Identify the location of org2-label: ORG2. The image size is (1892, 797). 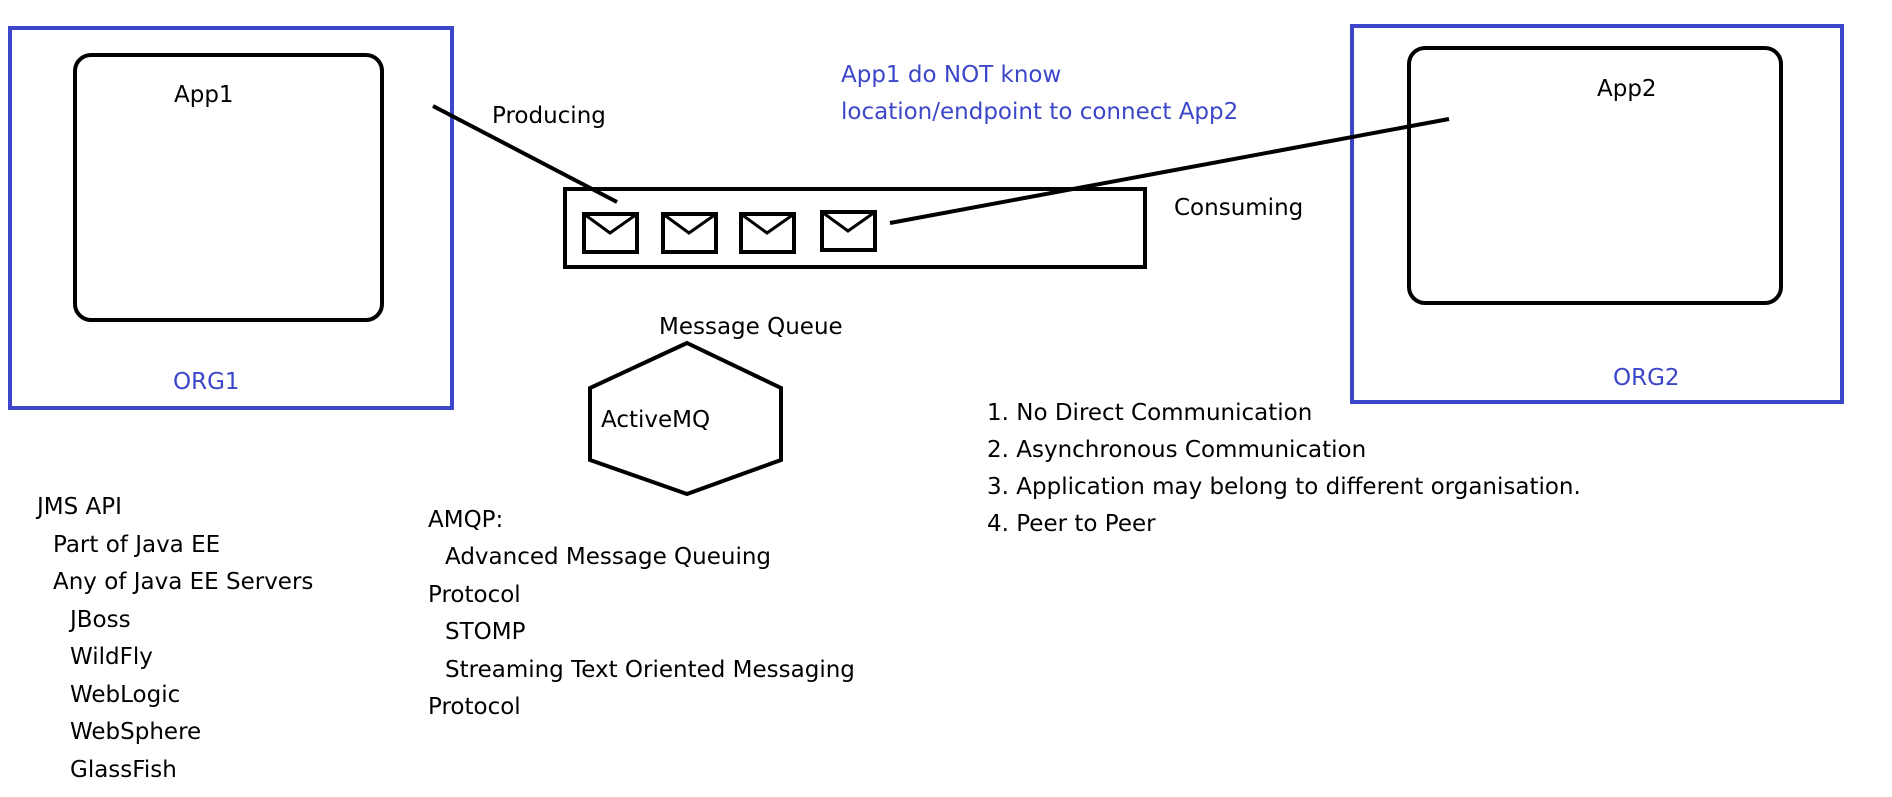
(1646, 378).